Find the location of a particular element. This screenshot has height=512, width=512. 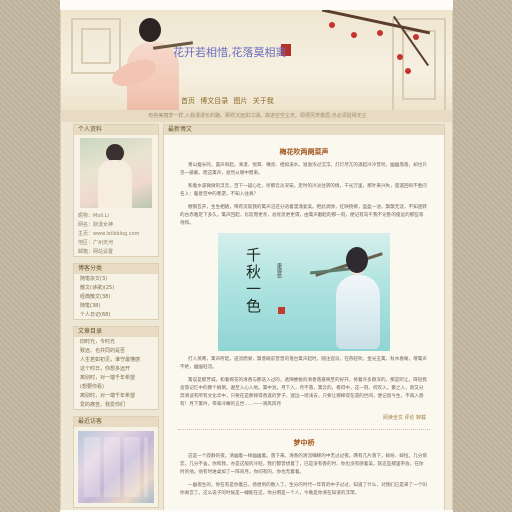

post-illustration: 千秋一色 康德给 is located at coordinates (304, 292).